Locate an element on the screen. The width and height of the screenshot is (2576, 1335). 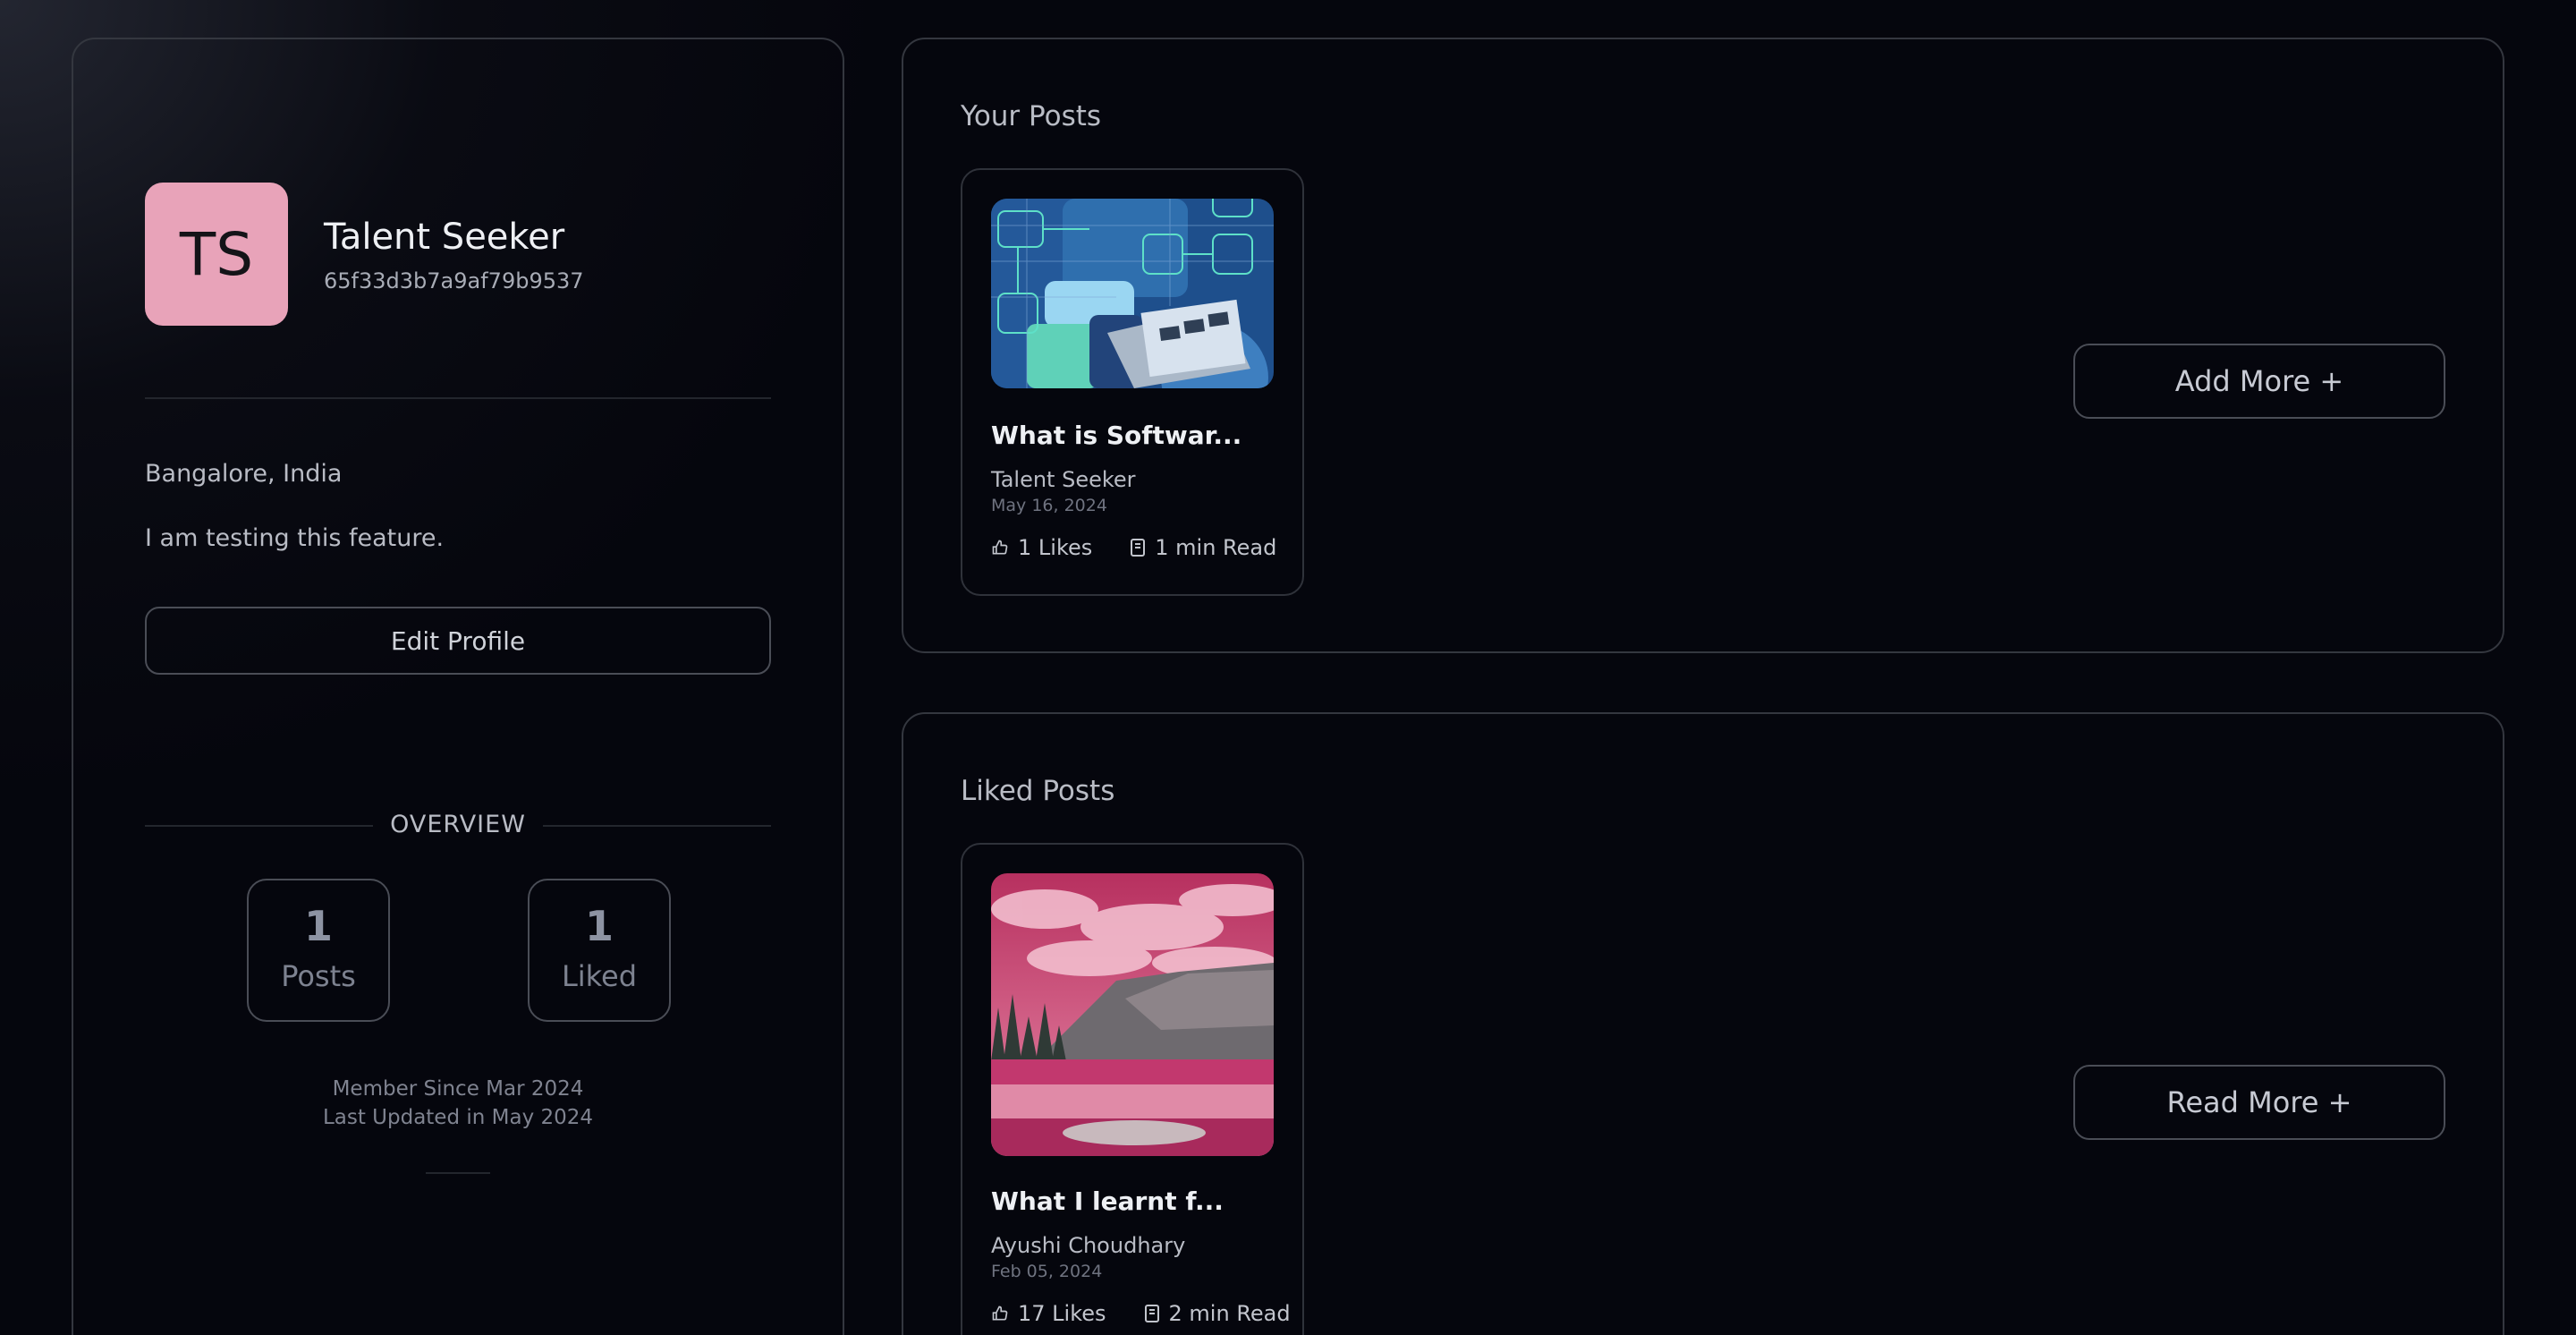
member-since: Member Since Mar 2024 is located at coordinates (458, 1089).